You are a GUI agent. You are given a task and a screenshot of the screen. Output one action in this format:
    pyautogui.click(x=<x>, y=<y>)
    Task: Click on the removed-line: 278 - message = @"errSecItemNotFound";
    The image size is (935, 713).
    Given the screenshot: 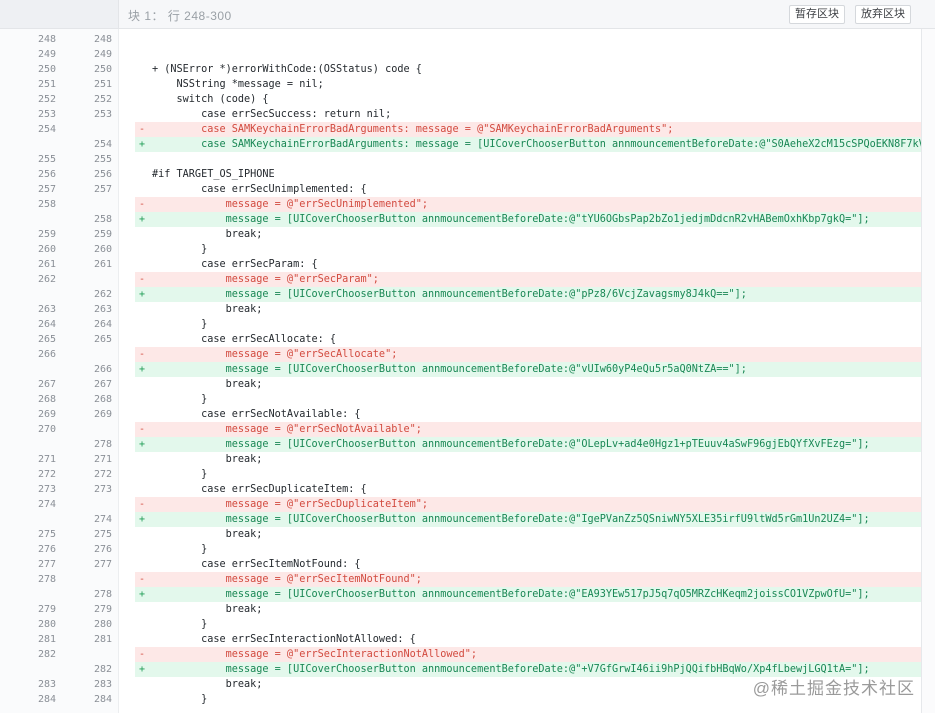 What is the action you would take?
    pyautogui.click(x=460, y=579)
    